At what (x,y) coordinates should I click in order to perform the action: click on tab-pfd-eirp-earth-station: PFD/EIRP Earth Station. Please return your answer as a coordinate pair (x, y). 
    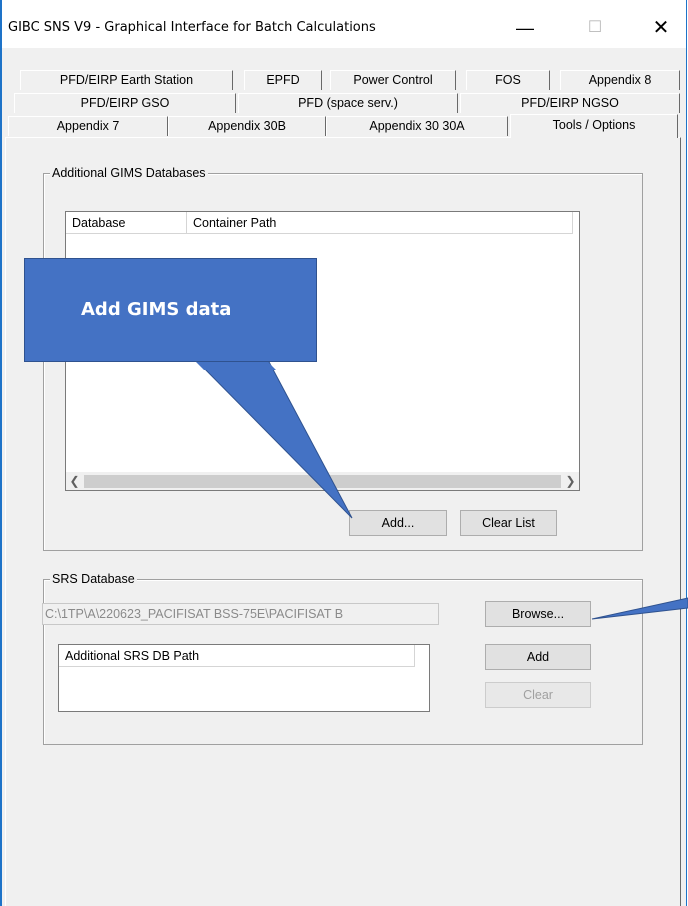
    Looking at the image, I should click on (126, 80).